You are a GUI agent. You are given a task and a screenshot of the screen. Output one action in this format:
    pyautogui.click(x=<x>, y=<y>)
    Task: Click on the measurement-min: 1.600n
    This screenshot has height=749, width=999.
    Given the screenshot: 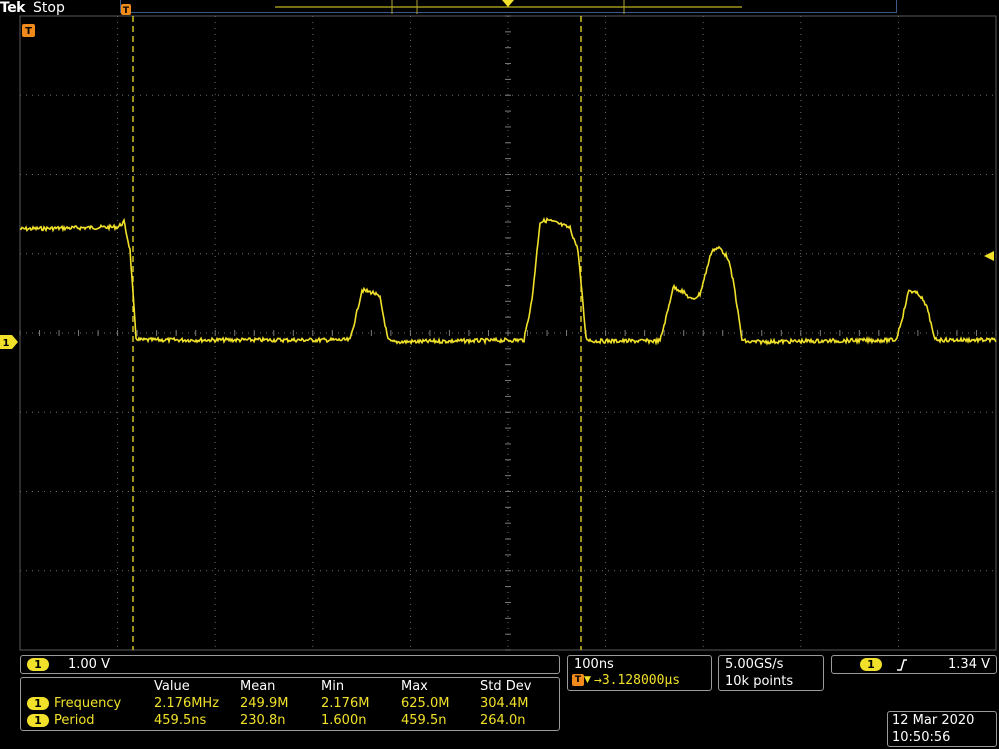 What is the action you would take?
    pyautogui.click(x=344, y=720)
    